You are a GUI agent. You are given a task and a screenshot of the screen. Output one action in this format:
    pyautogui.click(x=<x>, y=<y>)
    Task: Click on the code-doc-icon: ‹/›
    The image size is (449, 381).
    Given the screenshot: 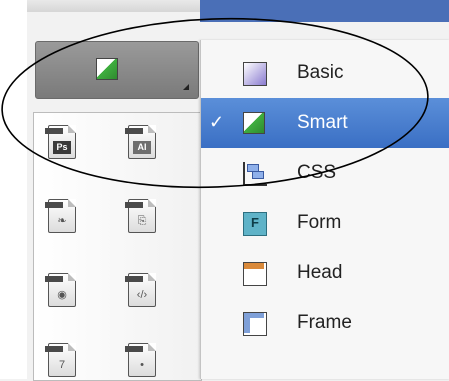 What is the action you would take?
    pyautogui.click(x=141, y=289)
    